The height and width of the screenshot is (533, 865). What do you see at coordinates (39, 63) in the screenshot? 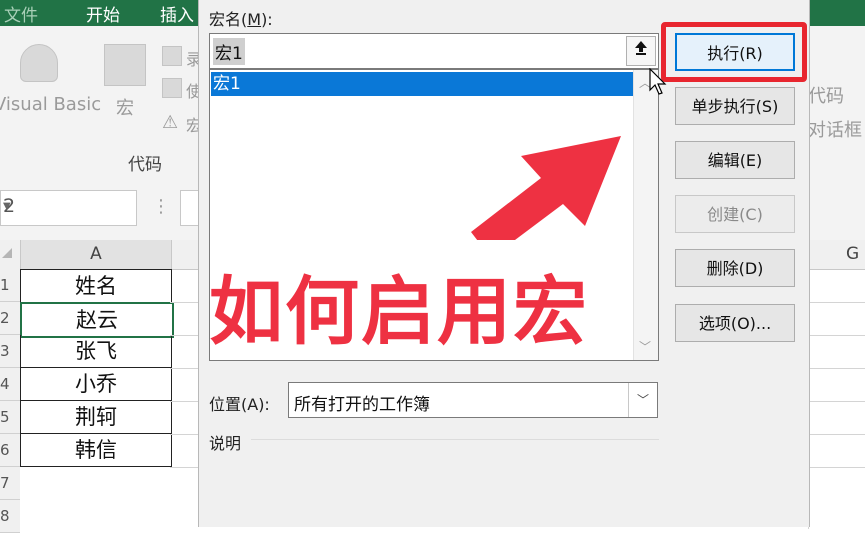
I see `visual-basic-icon` at bounding box center [39, 63].